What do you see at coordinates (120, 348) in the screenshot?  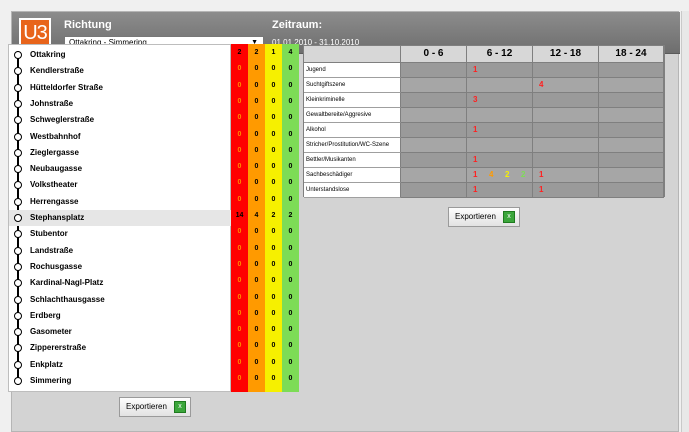 I see `station-row: Zippererstraße` at bounding box center [120, 348].